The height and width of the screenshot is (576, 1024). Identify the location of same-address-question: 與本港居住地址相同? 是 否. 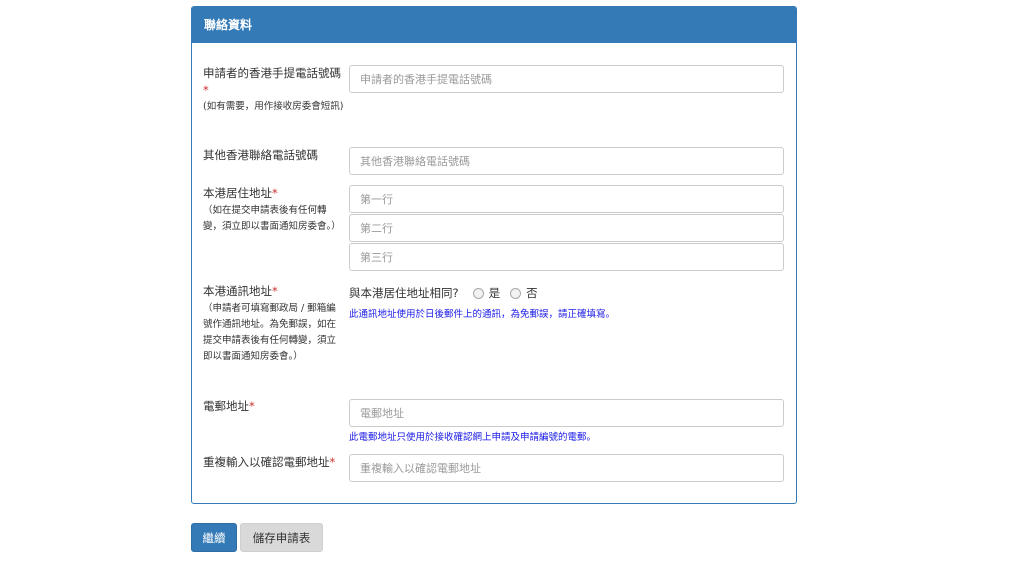
(443, 293).